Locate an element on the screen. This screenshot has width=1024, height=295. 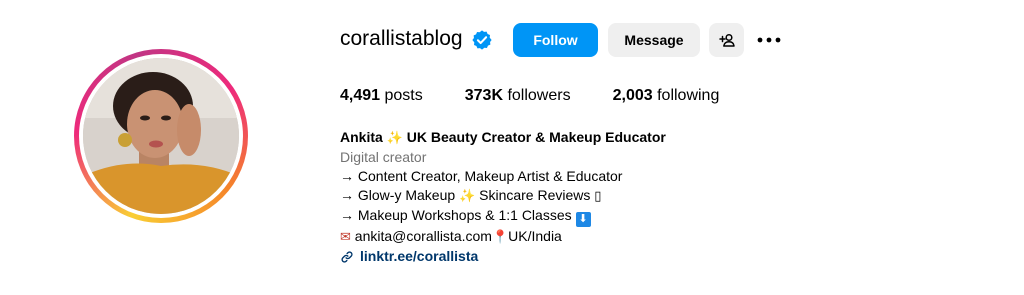
link-icon is located at coordinates (347, 256).